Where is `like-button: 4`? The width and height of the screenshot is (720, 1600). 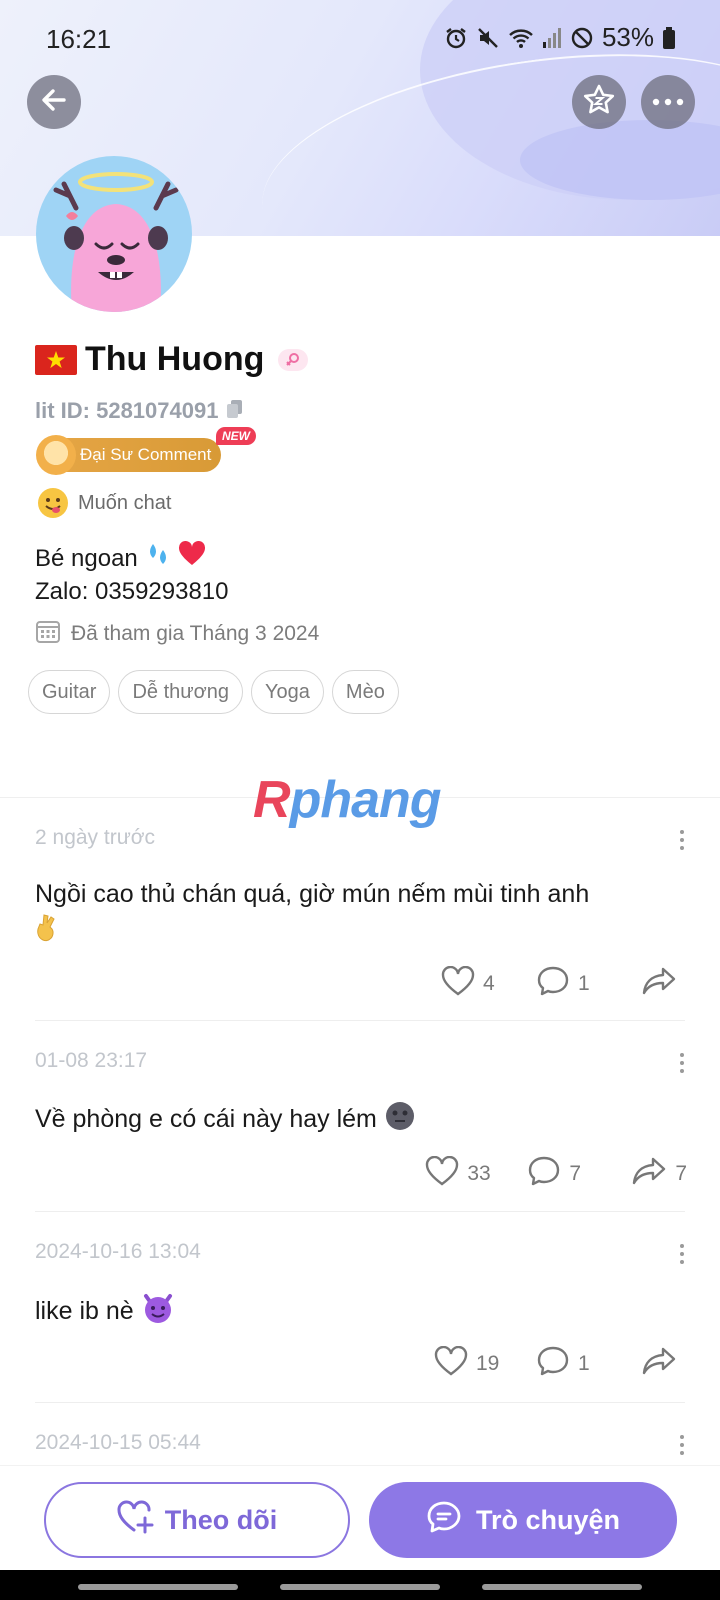
like-button: 4 is located at coordinates (488, 983).